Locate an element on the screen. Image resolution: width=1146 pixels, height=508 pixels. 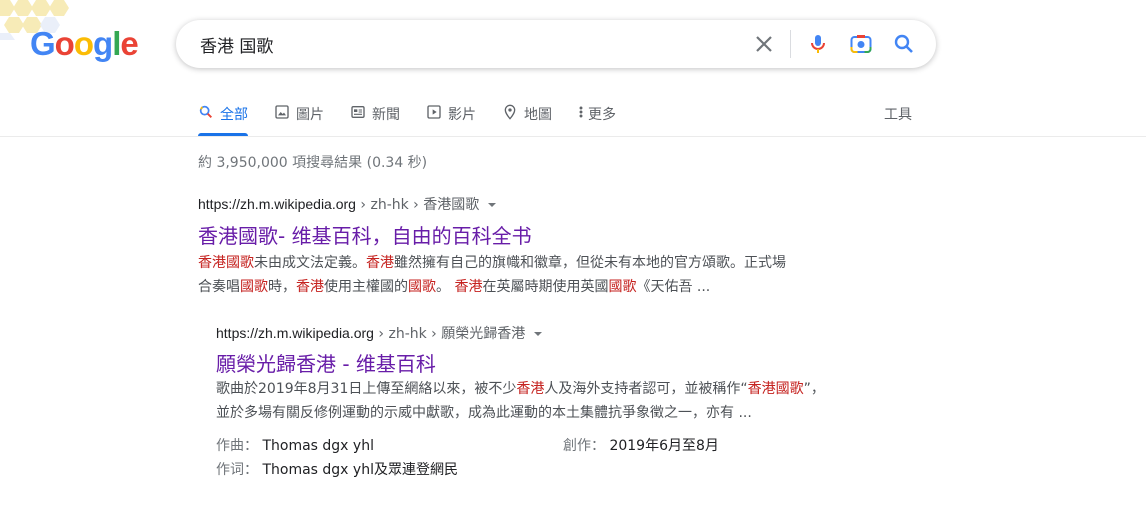
logo-letter: G is located at coordinates (43, 43).